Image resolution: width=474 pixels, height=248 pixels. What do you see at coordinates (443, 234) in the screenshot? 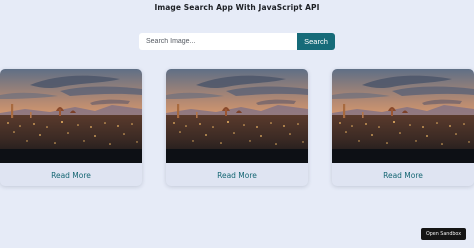
I see `open-sandbox-button: Open Sandbox` at bounding box center [443, 234].